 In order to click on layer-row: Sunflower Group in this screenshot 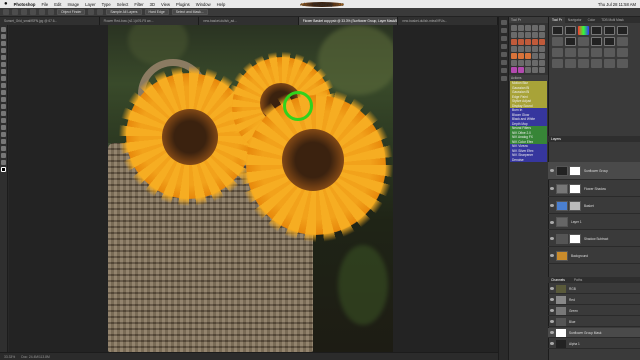, I will do `click(594, 171)`.